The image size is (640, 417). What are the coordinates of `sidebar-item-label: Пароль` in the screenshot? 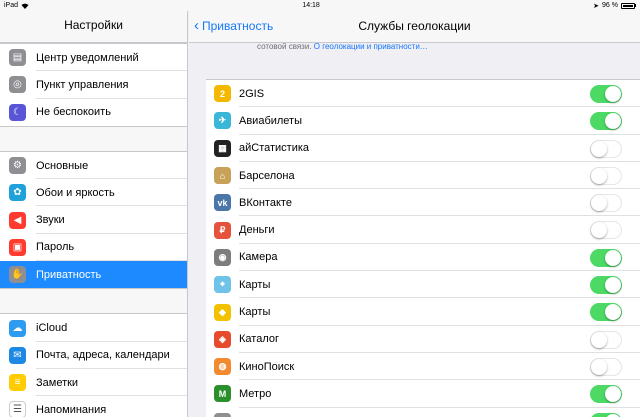 It's located at (55, 247).